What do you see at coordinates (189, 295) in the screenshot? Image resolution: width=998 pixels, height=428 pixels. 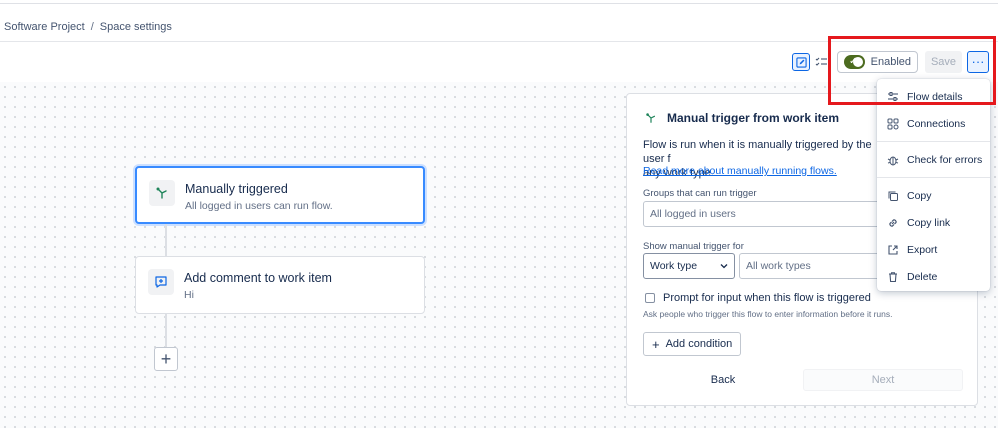 I see `action-subtitle: Hi` at bounding box center [189, 295].